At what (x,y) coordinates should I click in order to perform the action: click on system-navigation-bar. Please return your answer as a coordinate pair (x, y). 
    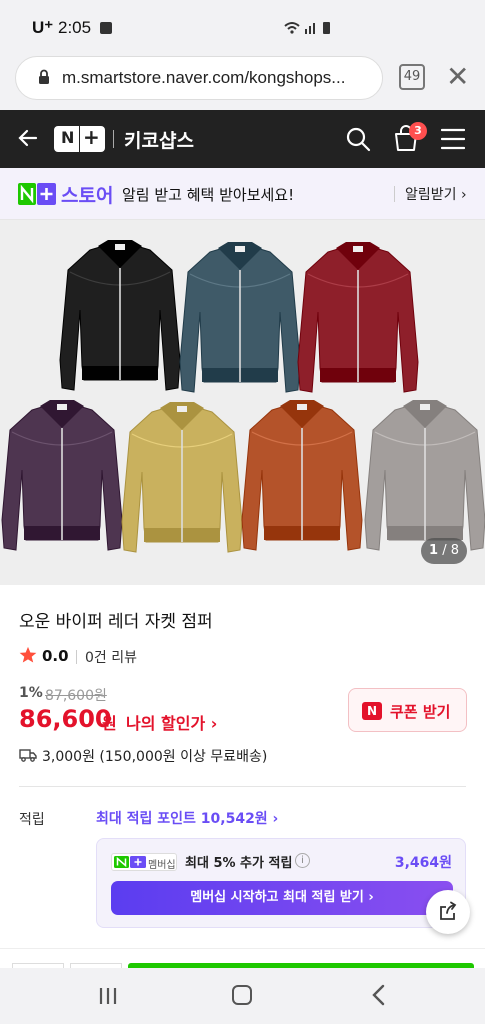
    Looking at the image, I should click on (242, 996).